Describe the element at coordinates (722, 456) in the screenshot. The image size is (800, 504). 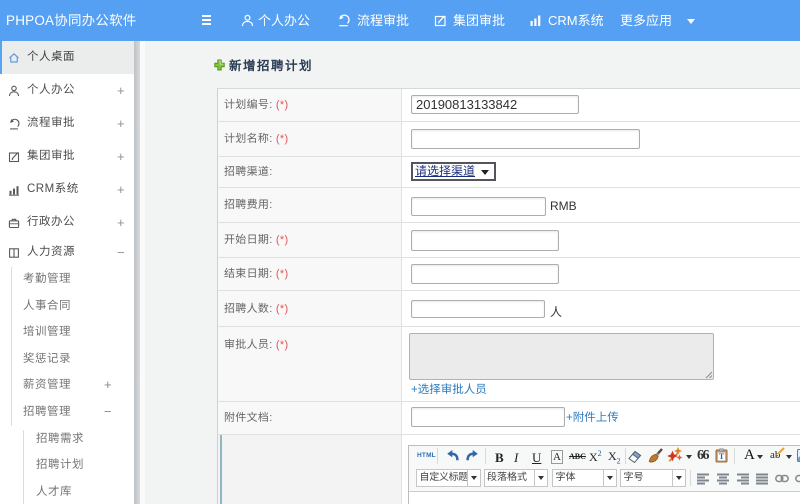
I see `svg-text: T` at that location.